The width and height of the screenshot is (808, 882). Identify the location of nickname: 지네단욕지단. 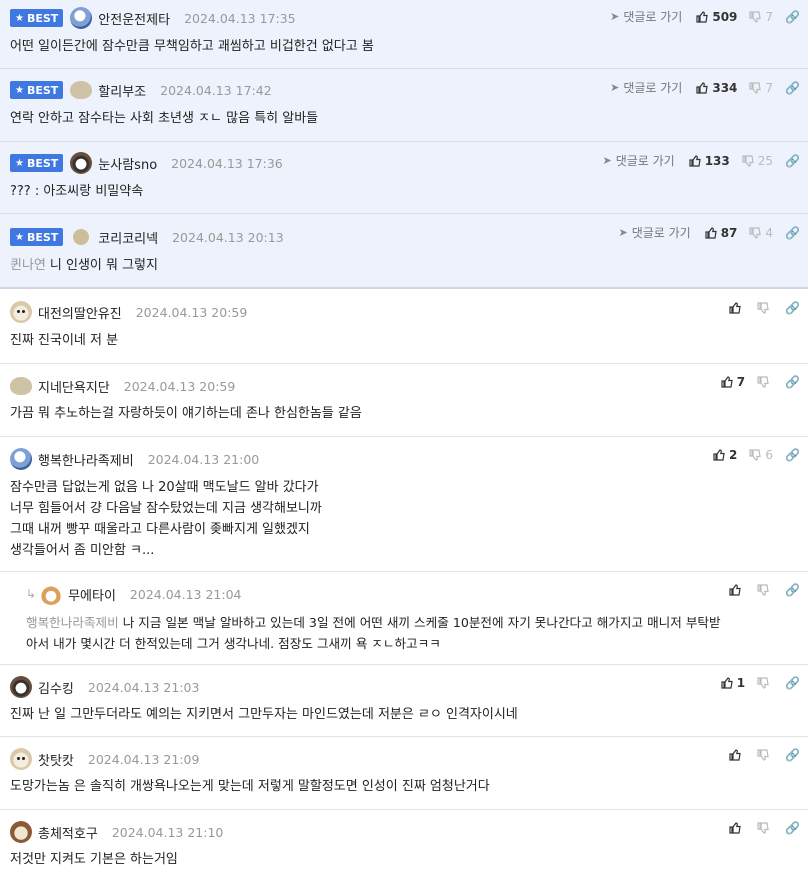
(74, 386).